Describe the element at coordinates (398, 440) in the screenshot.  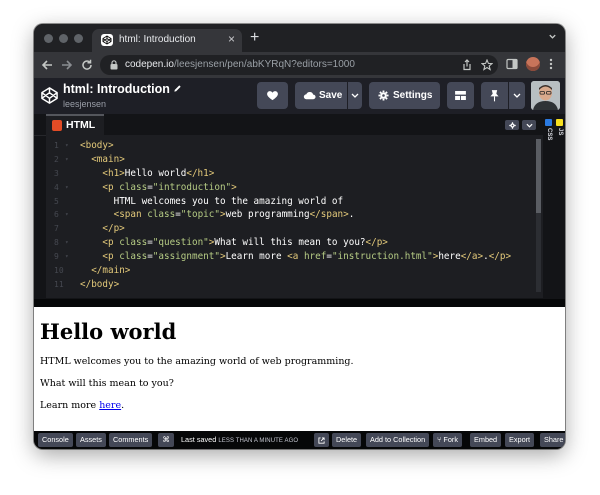
I see `add-to-collection-button: Add to Collection` at that location.